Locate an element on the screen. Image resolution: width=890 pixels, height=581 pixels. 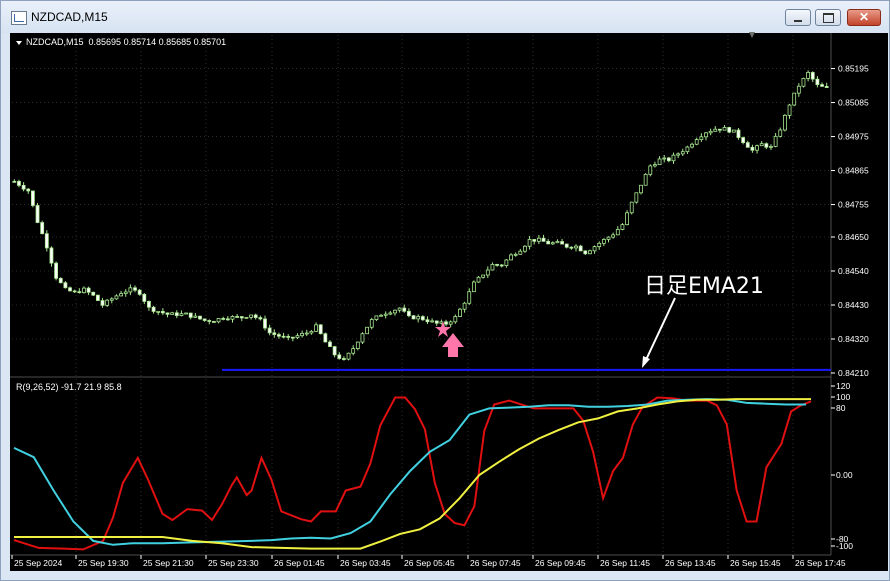
indicator-tick-labels: 120100800.00-80-100 is located at coordinates (842, 466).